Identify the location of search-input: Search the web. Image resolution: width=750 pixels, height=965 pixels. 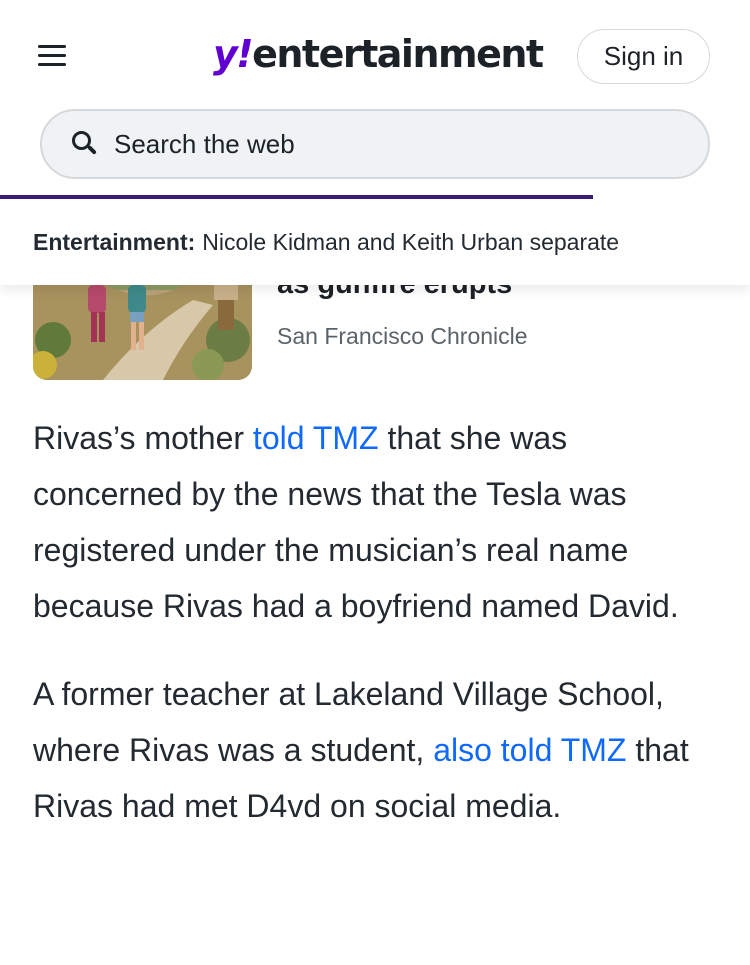
(375, 144).